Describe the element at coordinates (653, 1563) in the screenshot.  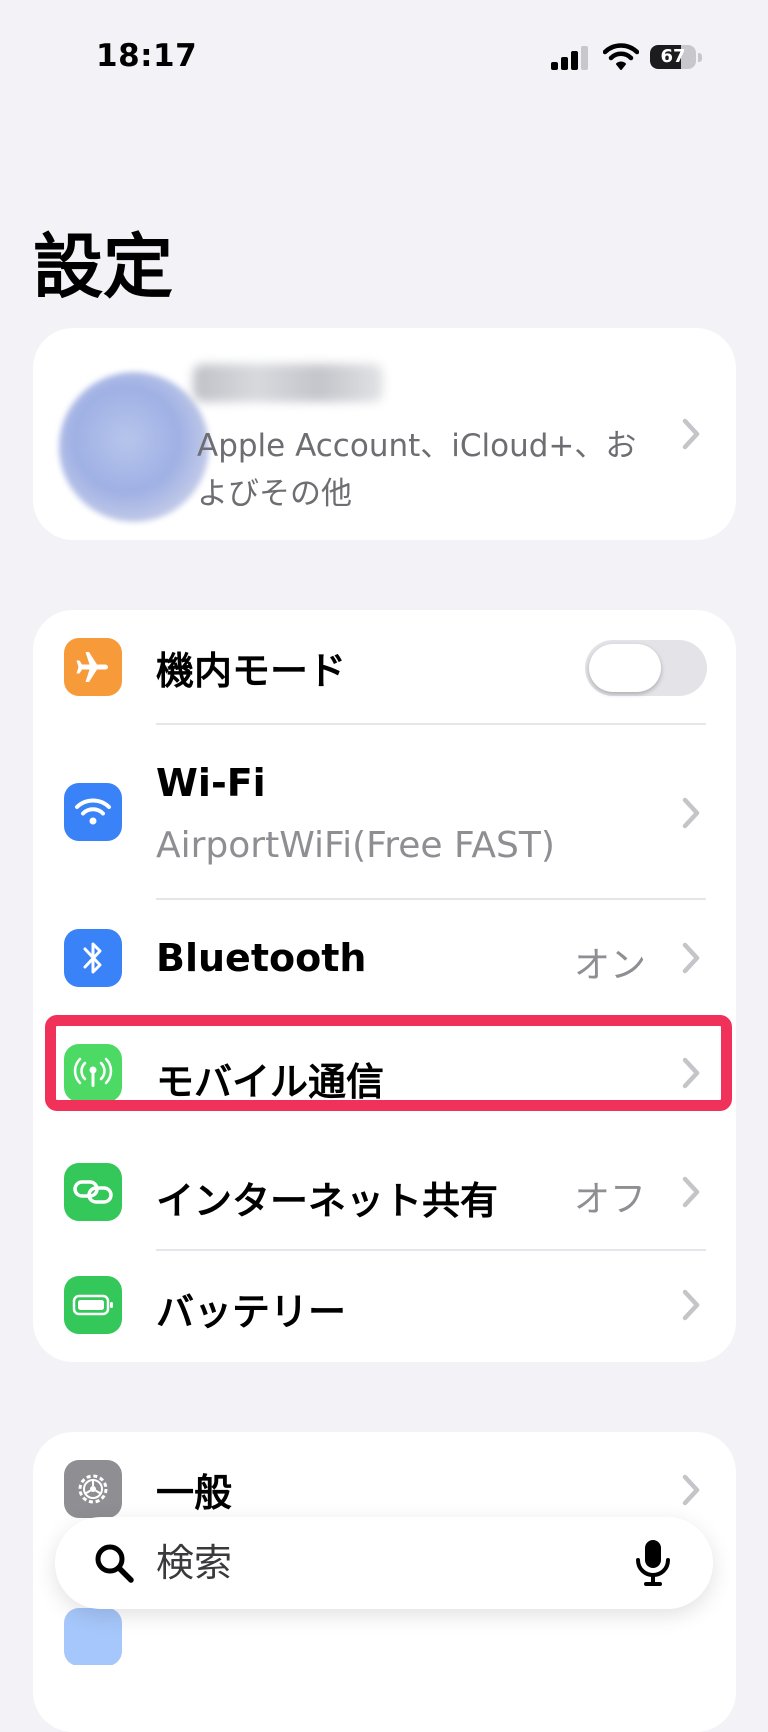
I see `microphone-icon` at that location.